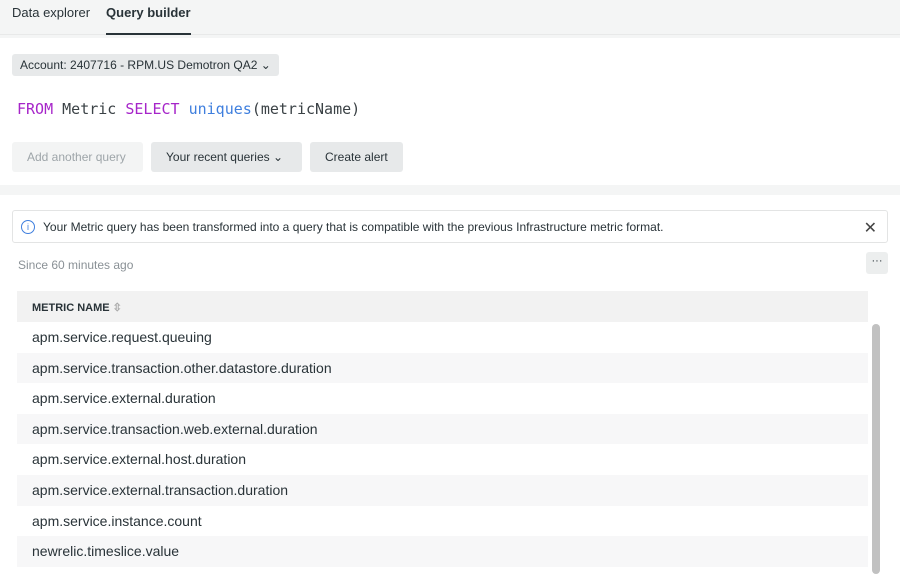 This screenshot has height=574, width=900. Describe the element at coordinates (76, 265) in the screenshot. I see `time-range: Since 60 minutes ago` at that location.